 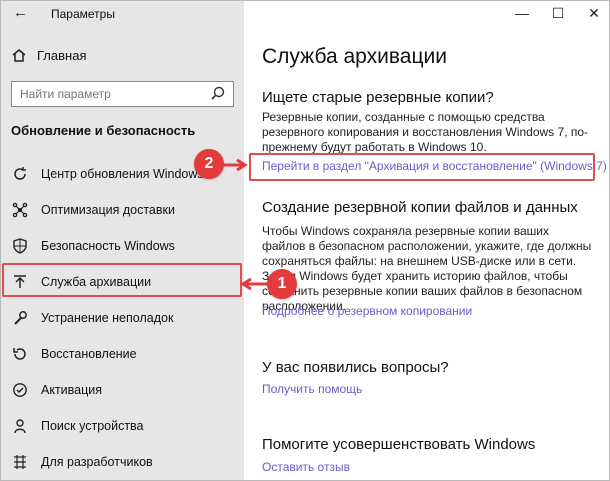 What do you see at coordinates (522, 13) in the screenshot?
I see `minimize-icon: —` at bounding box center [522, 13].